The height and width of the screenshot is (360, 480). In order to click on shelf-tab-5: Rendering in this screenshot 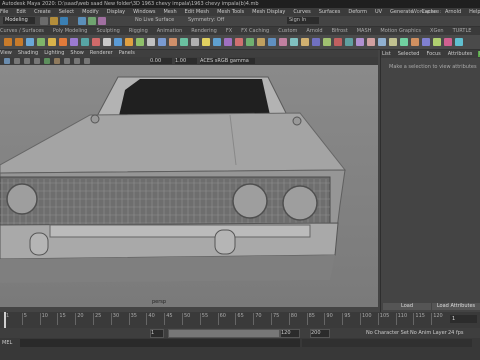, I will do `click(204, 31)`.